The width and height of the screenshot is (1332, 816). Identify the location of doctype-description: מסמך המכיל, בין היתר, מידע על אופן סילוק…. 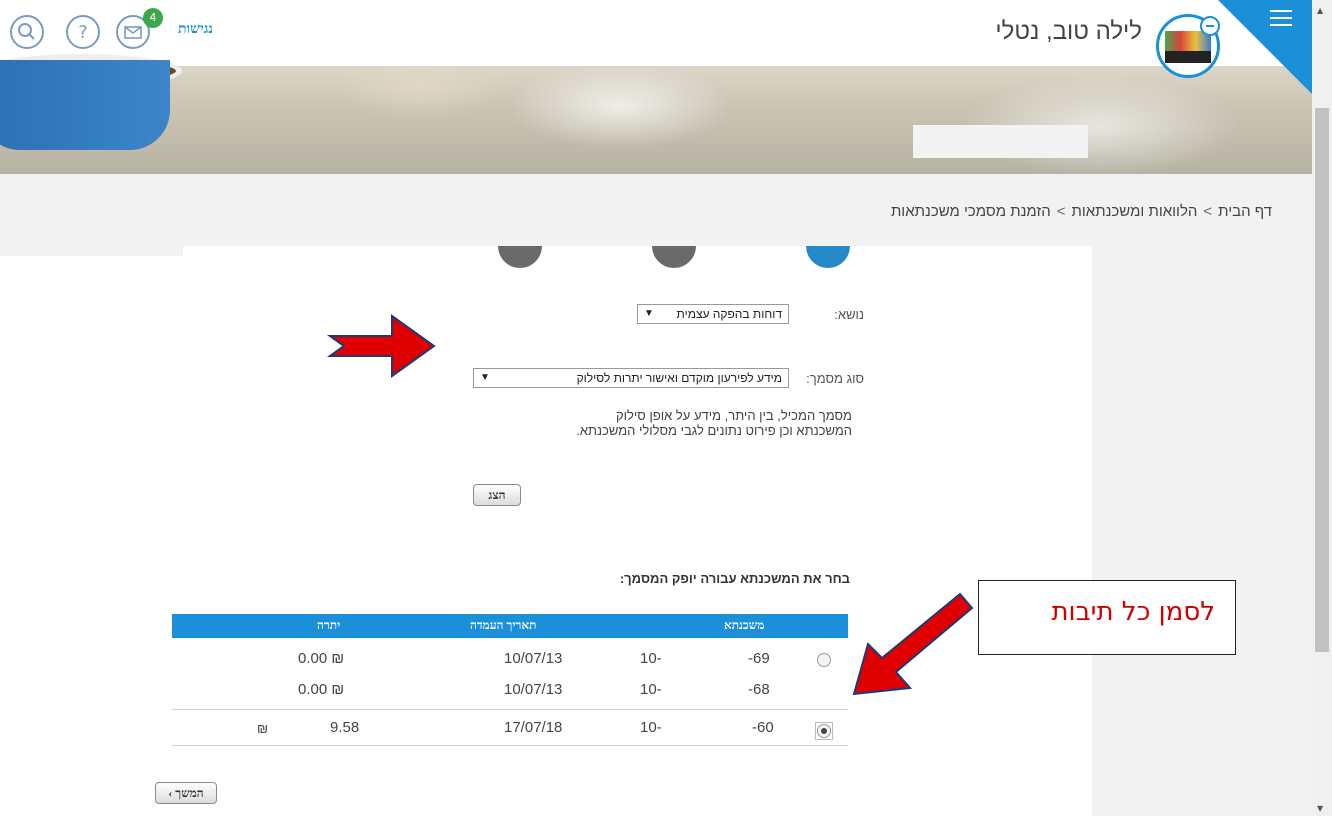
(702, 423).